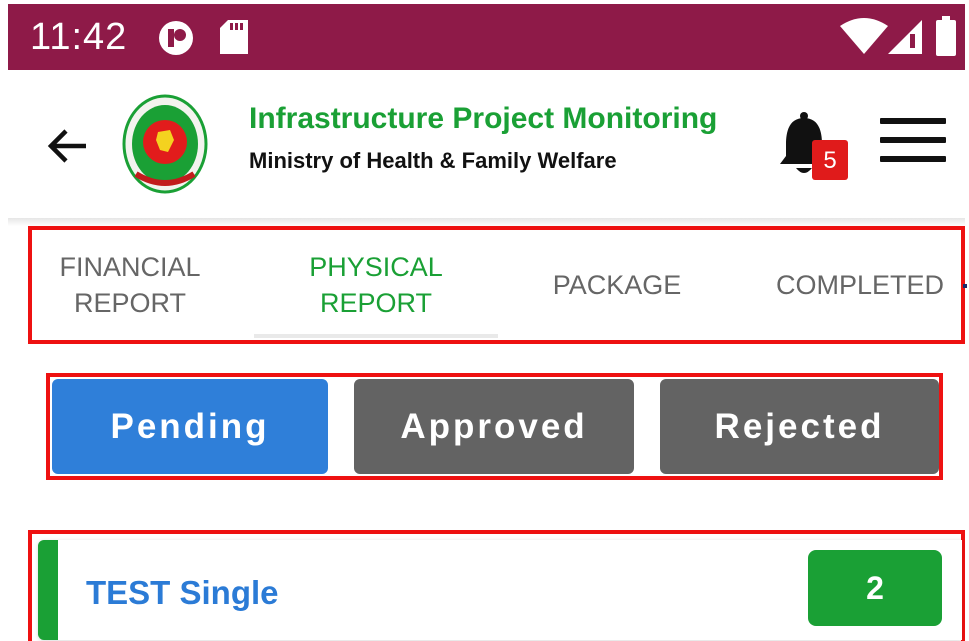  Describe the element at coordinates (433, 160) in the screenshot. I see `app-subtitle: Ministry of Health & Family Welfare` at that location.